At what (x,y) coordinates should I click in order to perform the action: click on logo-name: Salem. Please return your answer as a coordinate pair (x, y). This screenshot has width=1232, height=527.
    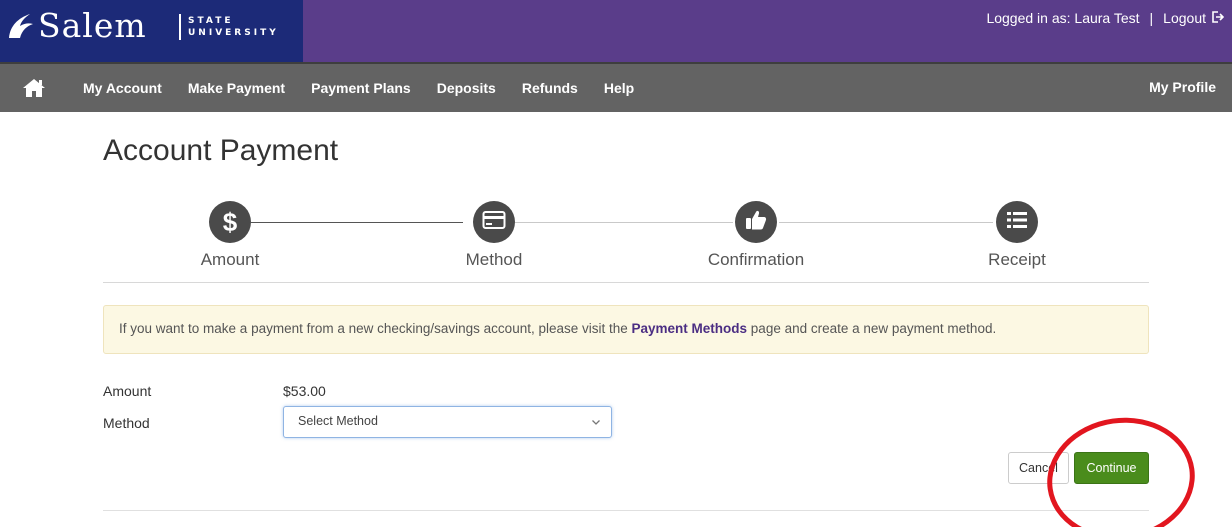
    Looking at the image, I should click on (92, 25).